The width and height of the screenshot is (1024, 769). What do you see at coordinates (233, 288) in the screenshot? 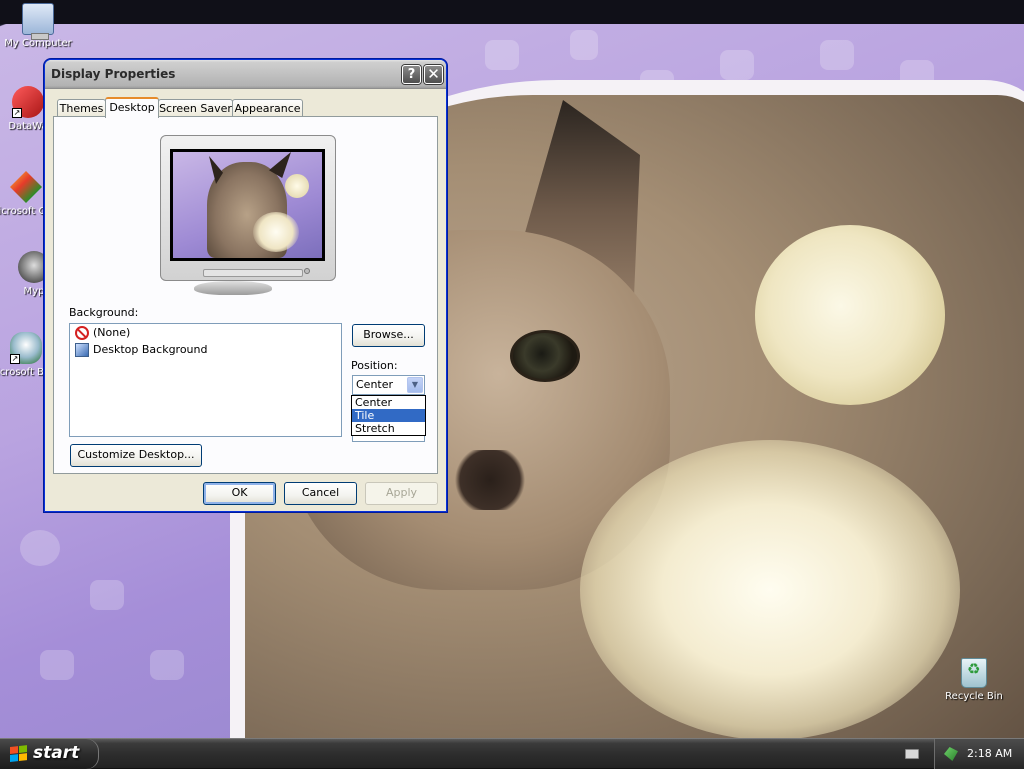
I see `monitor-stand` at bounding box center [233, 288].